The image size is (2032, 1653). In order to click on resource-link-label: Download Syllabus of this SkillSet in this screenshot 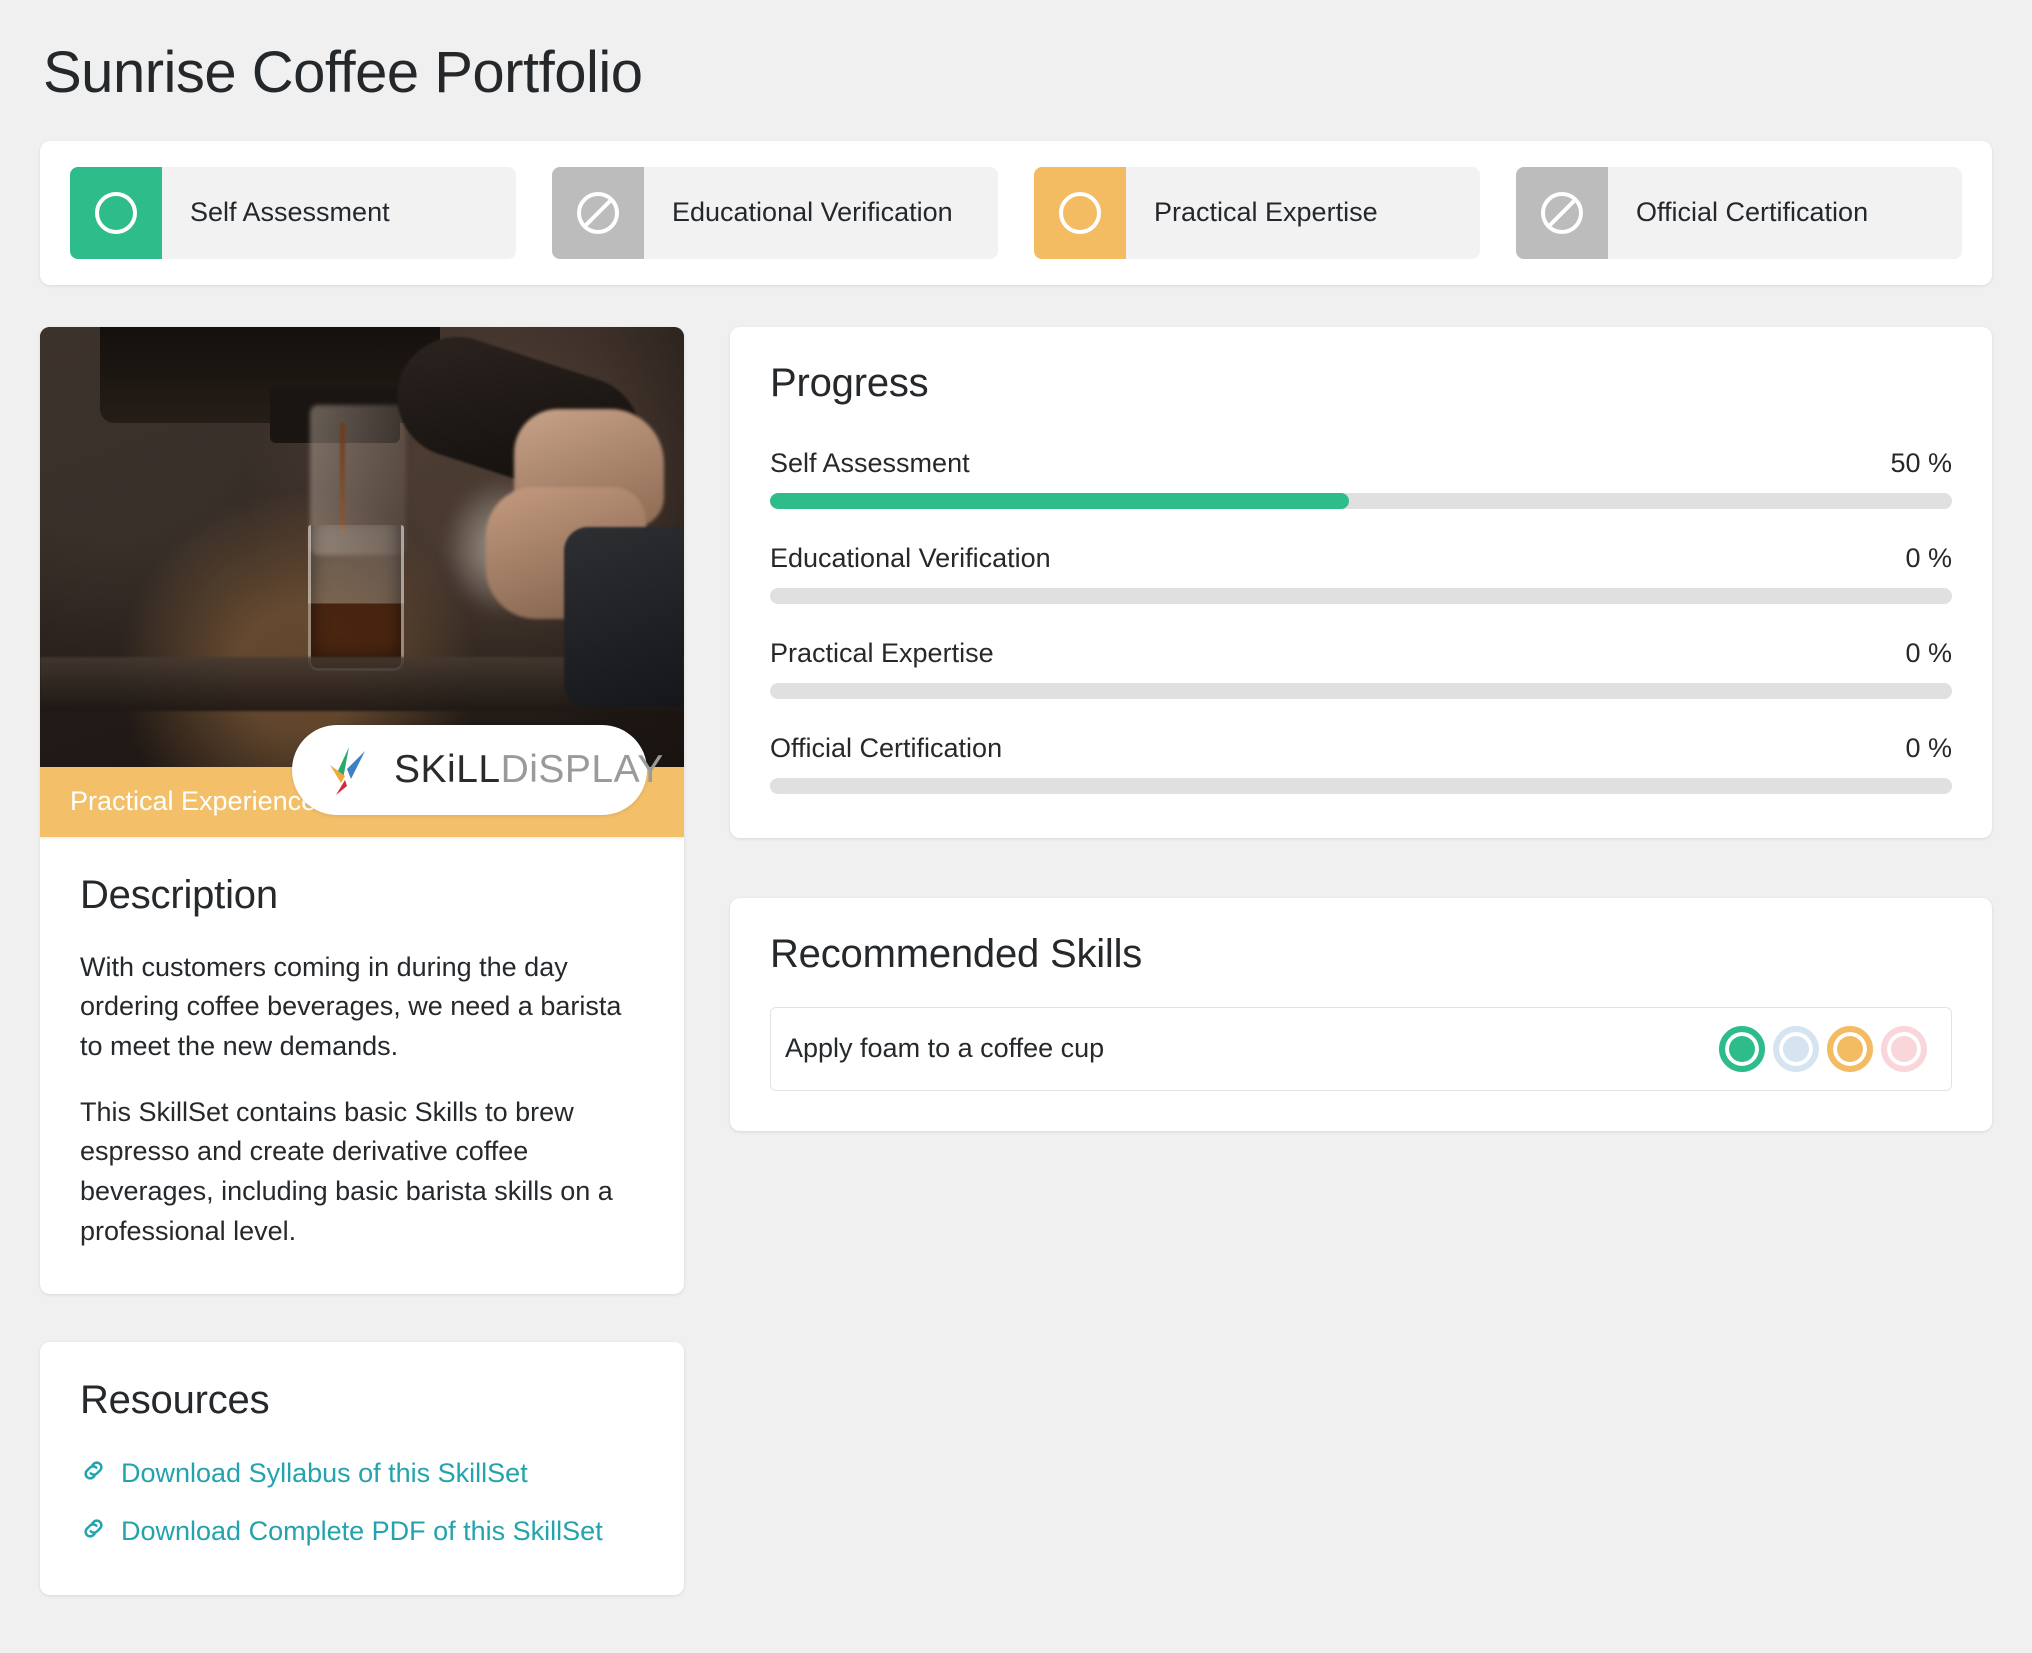, I will do `click(324, 1473)`.